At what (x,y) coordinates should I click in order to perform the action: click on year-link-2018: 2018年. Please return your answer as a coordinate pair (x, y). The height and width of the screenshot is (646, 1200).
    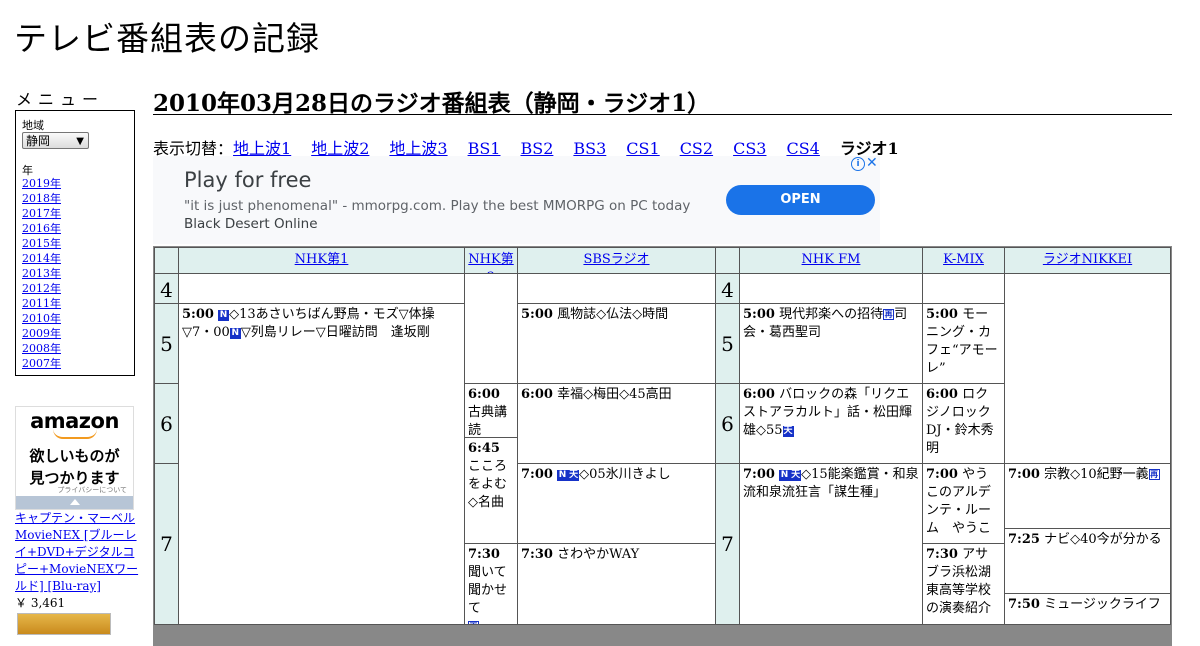
    Looking at the image, I should click on (41, 198).